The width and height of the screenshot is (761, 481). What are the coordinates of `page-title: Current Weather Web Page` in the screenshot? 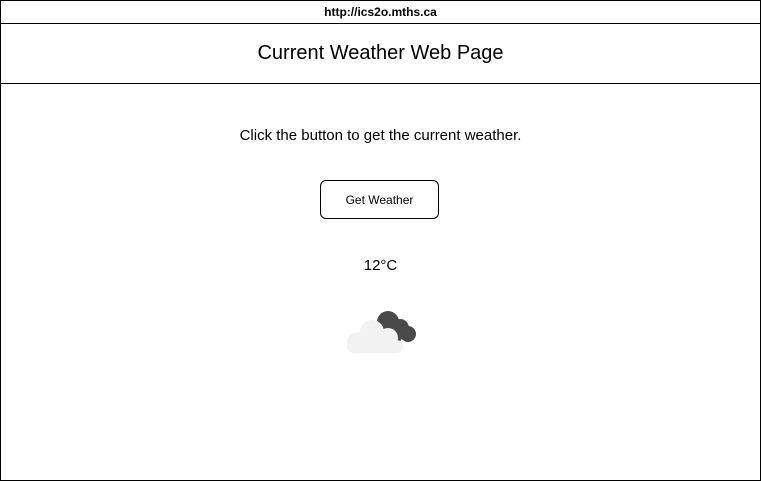 It's located at (380, 53).